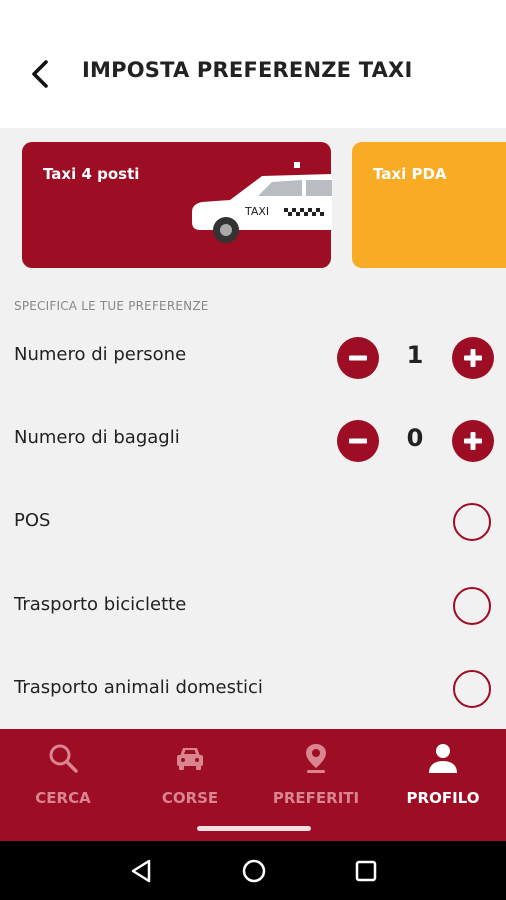  I want to click on location-pin-icon, so click(316, 758).